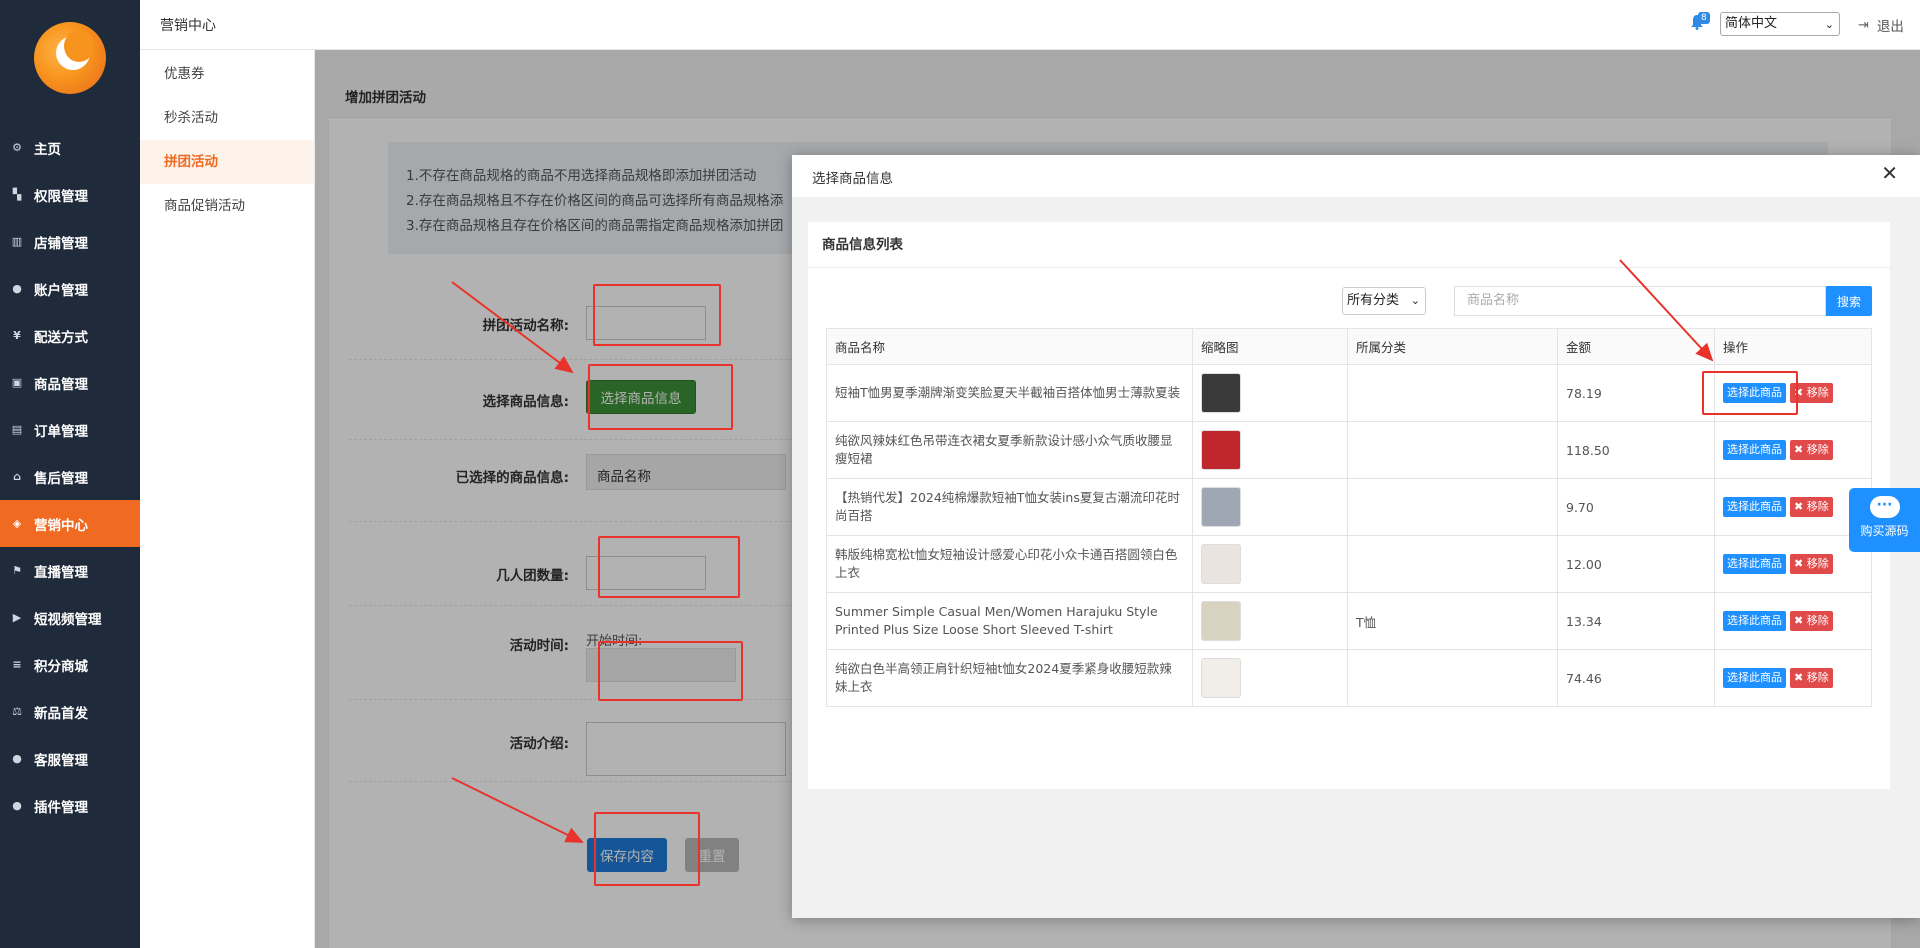 The width and height of the screenshot is (1920, 948). What do you see at coordinates (61, 196) in the screenshot?
I see `nav-item-label: 权限管理` at bounding box center [61, 196].